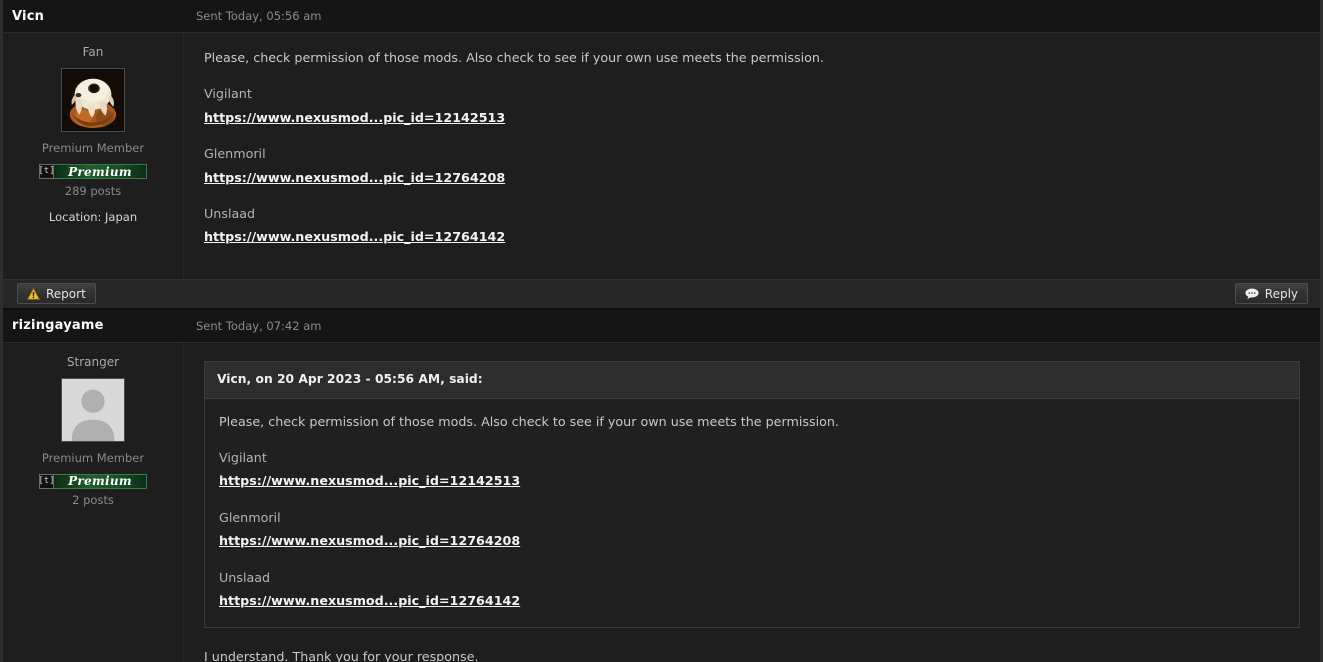  I want to click on reply-button-label: Reply, so click(1281, 293).